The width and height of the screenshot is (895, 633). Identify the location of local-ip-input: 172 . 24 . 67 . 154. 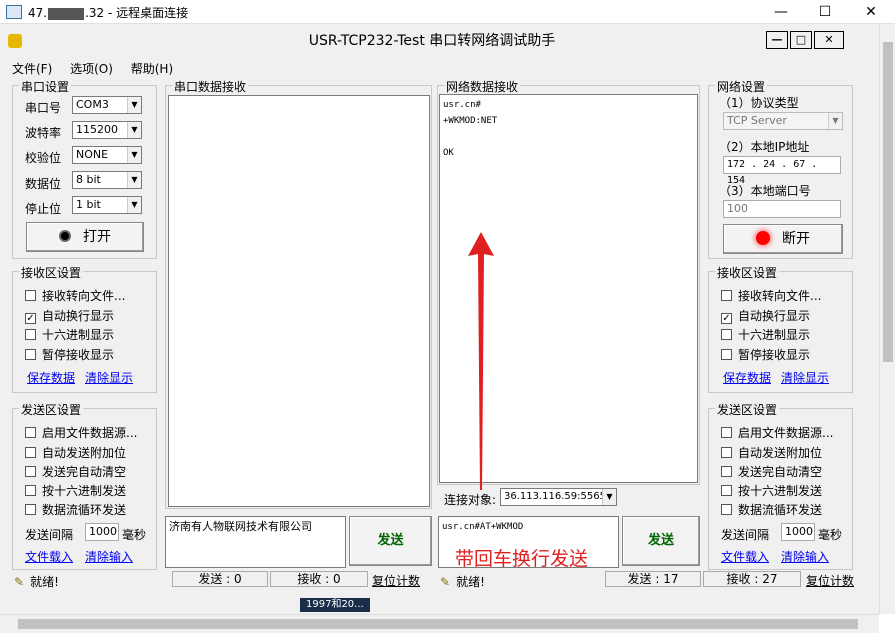
(782, 171).